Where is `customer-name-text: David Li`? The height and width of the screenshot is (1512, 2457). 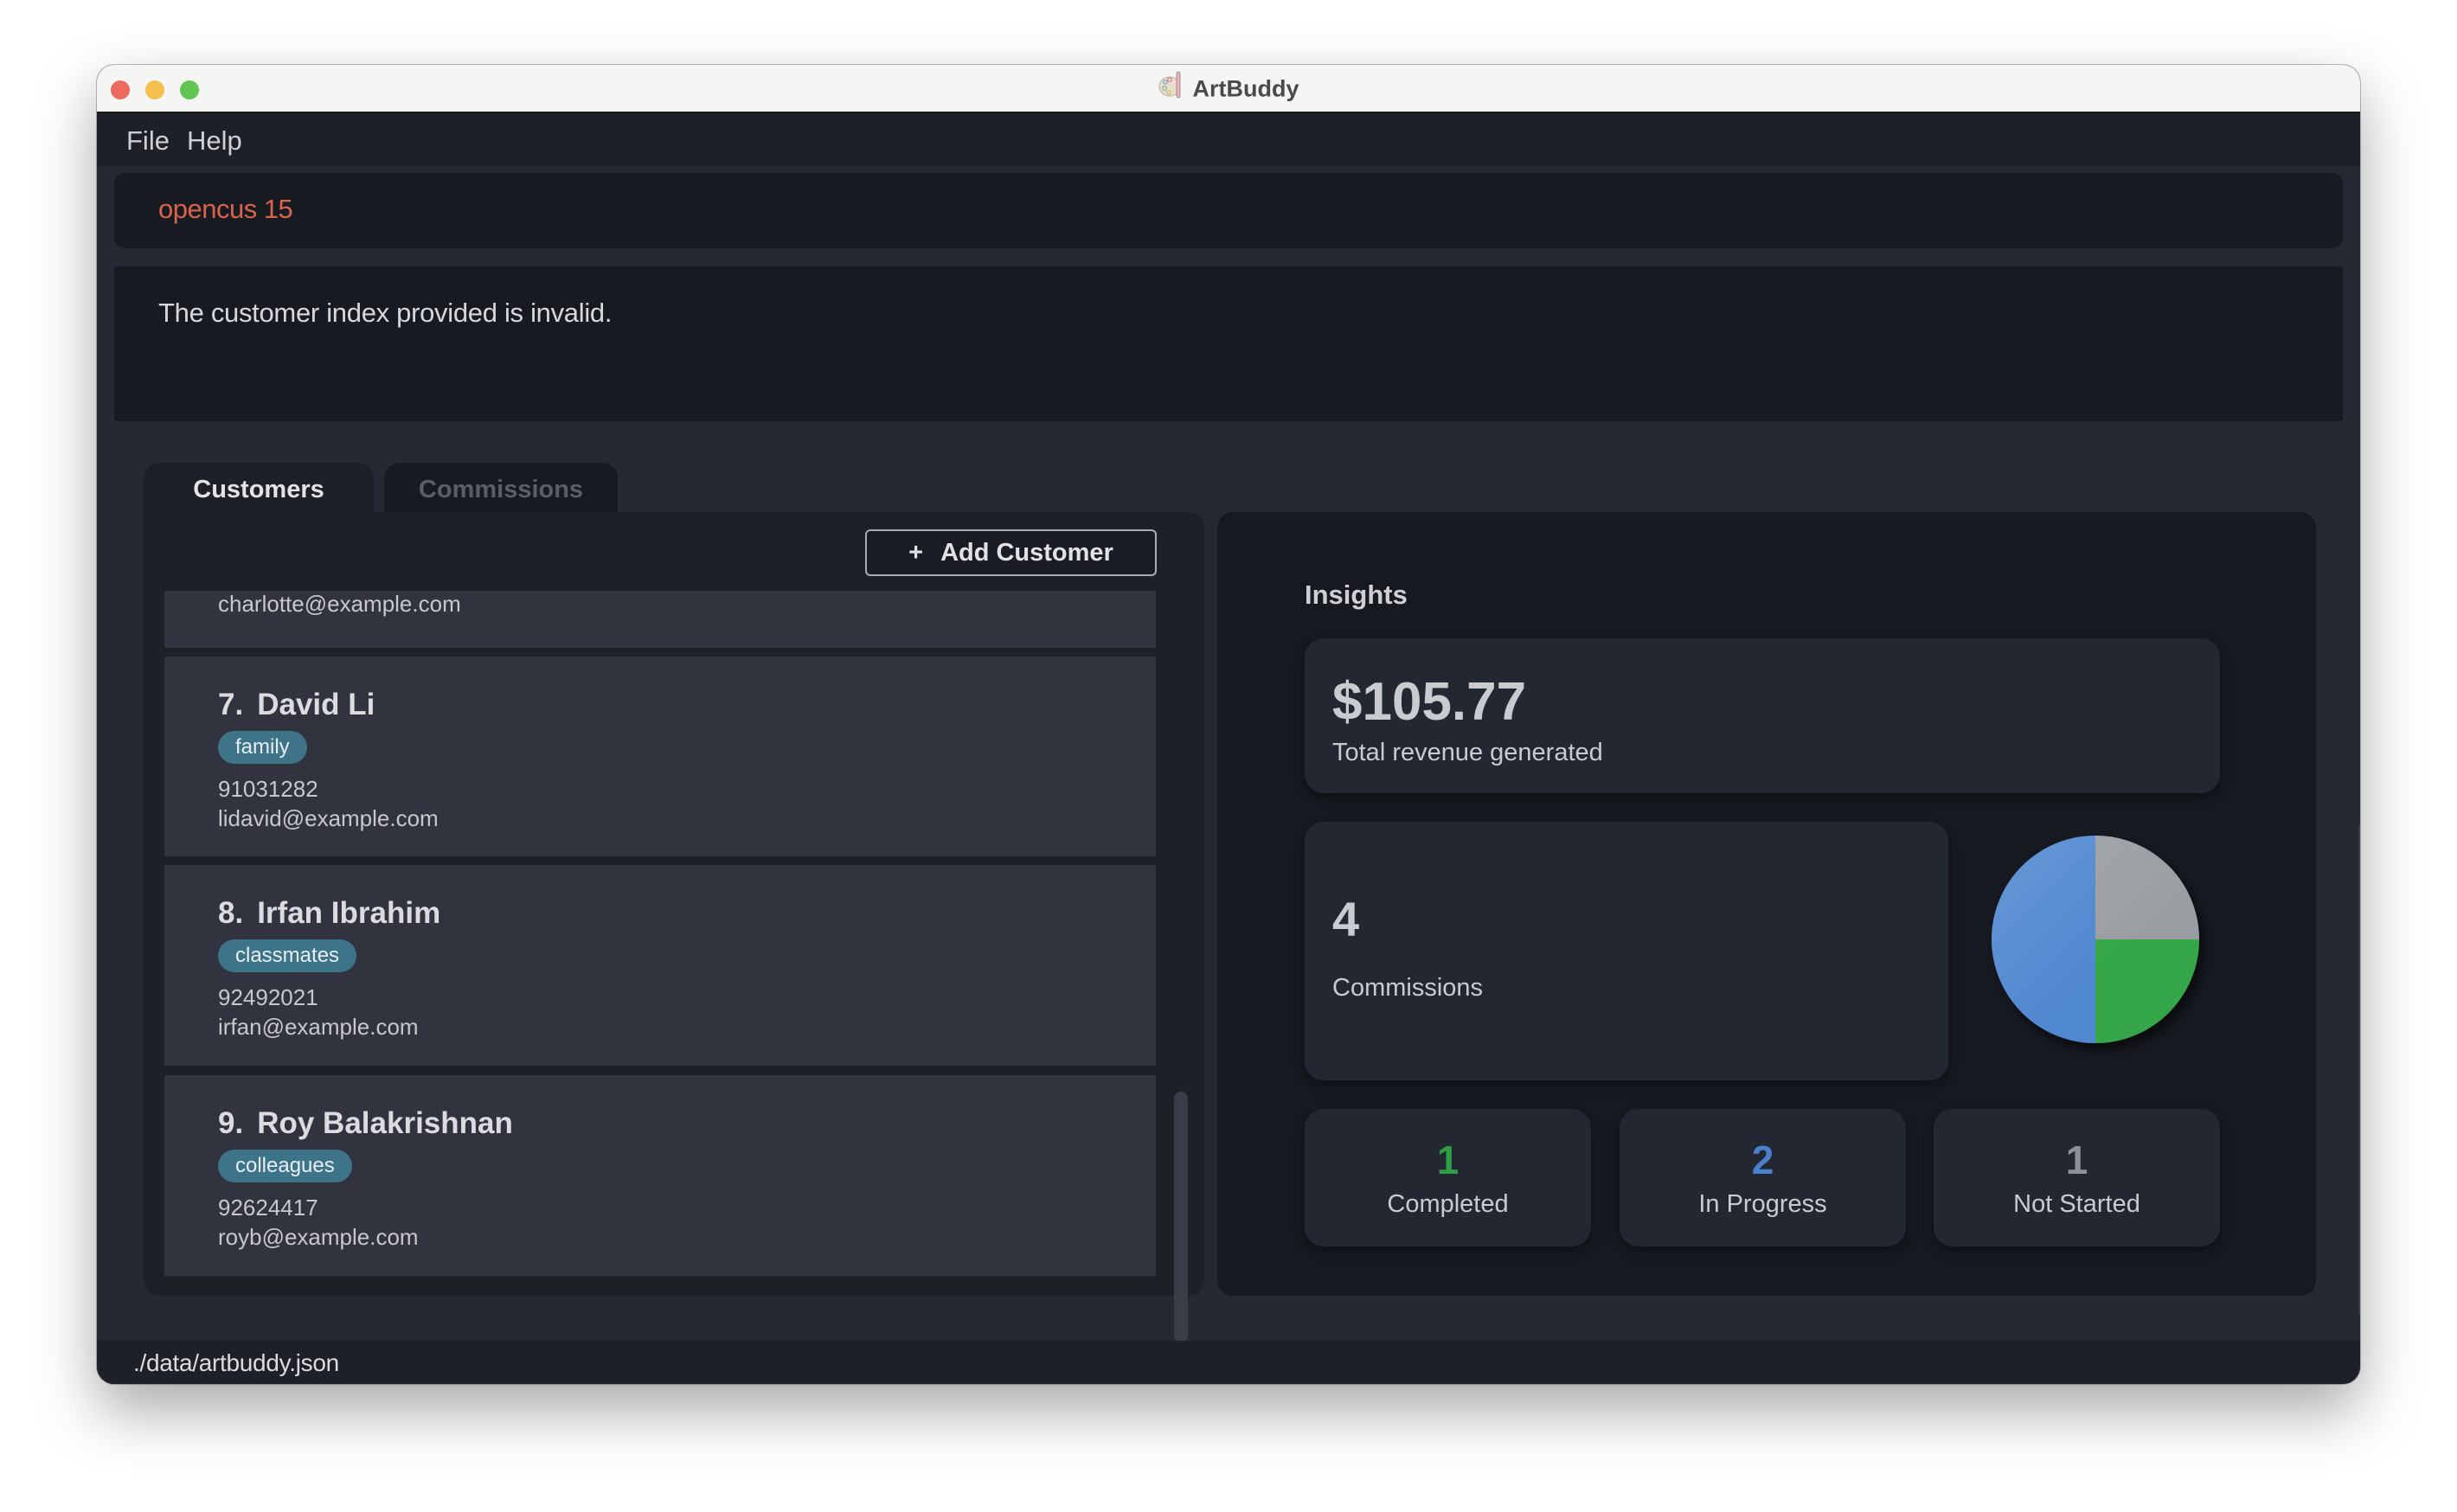 customer-name-text: David Li is located at coordinates (316, 704).